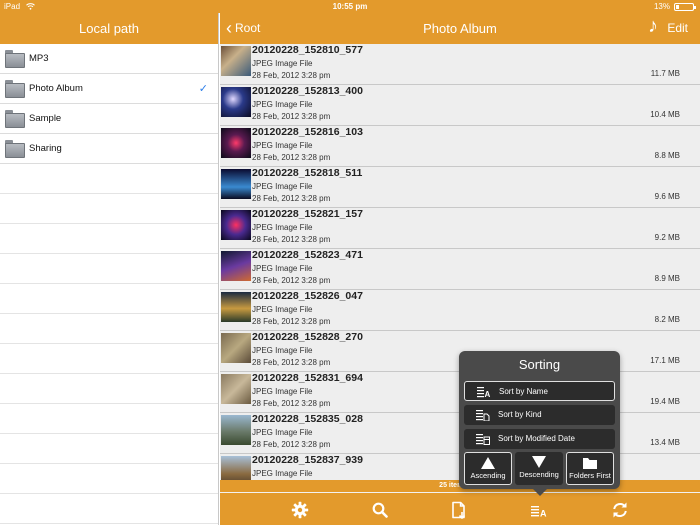 This screenshot has width=700, height=525. Describe the element at coordinates (307, 460) in the screenshot. I see `file-name: 20120228_152837_939` at that location.